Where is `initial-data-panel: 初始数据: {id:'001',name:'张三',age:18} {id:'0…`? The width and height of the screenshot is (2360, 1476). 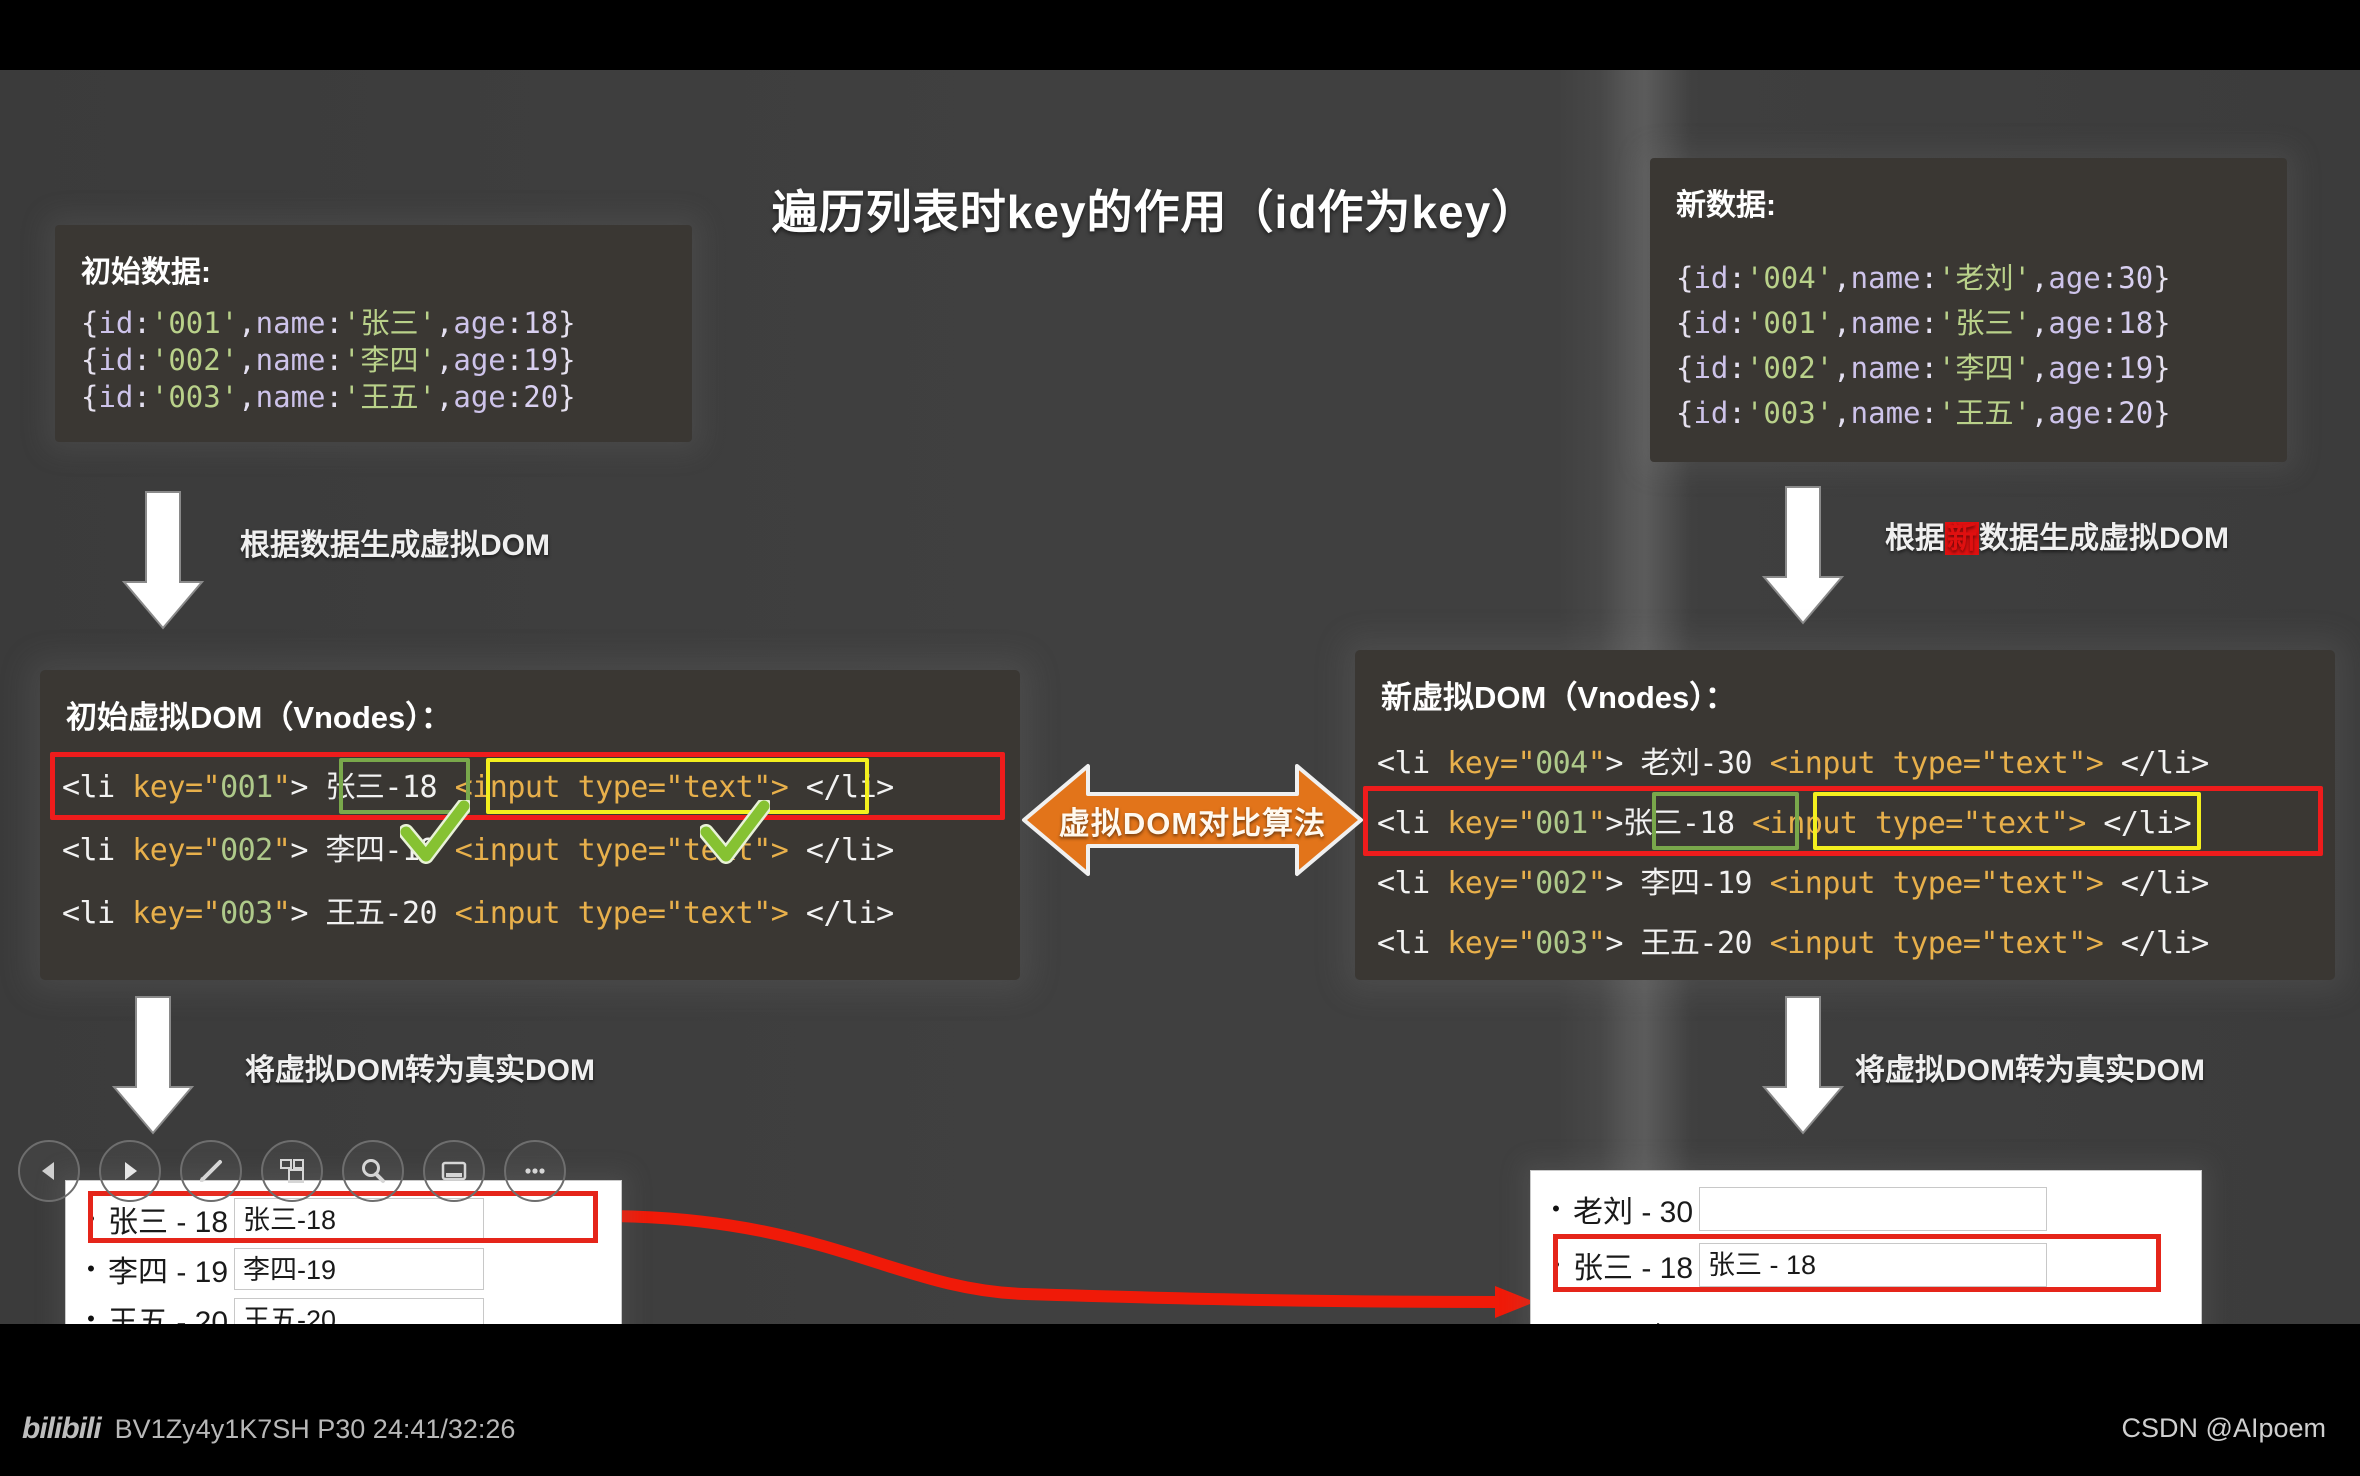
initial-data-panel: 初始数据: {id:'001',name:'张三',age:18} {id:'0… is located at coordinates (373, 334).